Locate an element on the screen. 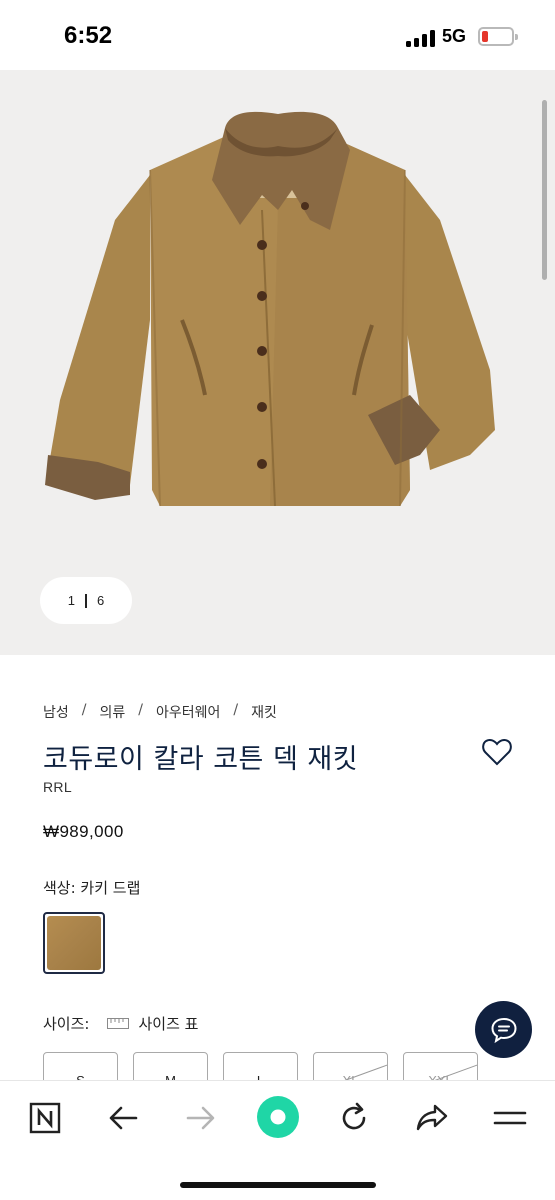 This screenshot has height=1200, width=555. size-row: 사이즈: 사이즈 표 is located at coordinates (120, 1023).